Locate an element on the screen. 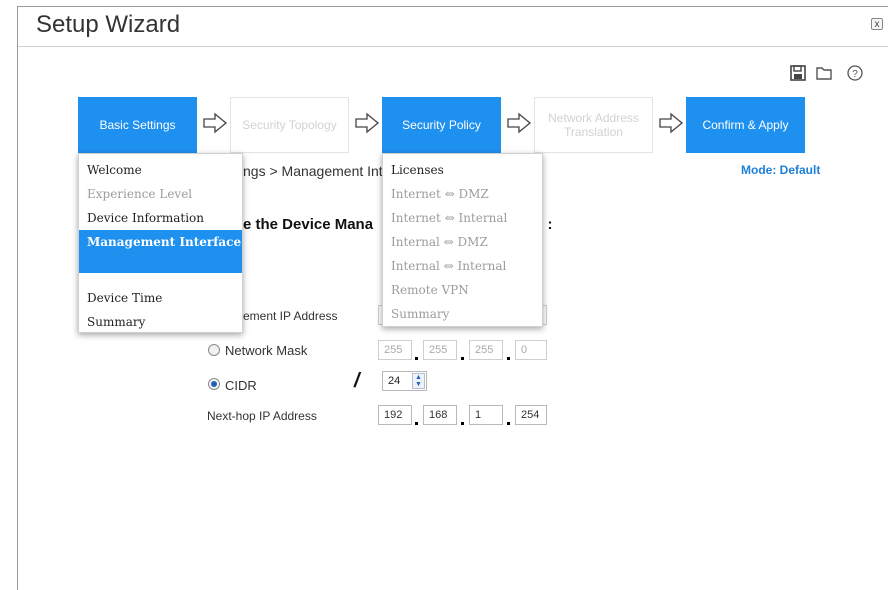 The image size is (888, 590). menu-item-experience-level: Experience Level is located at coordinates (140, 194).